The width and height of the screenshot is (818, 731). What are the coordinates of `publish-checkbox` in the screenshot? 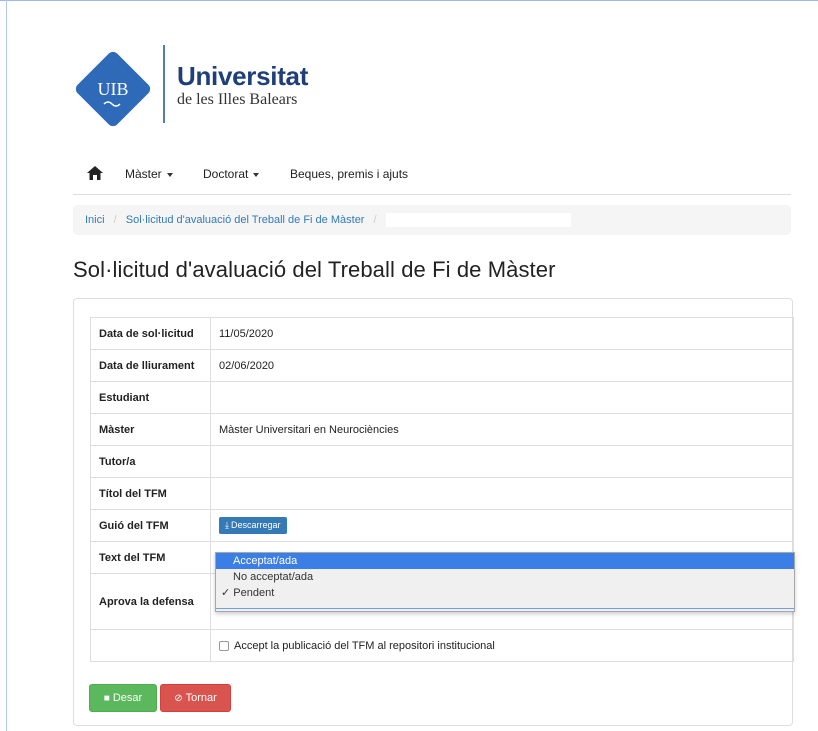 It's located at (224, 645).